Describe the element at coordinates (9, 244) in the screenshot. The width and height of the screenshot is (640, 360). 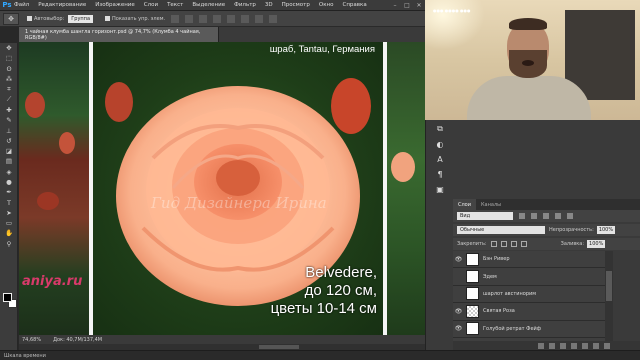
I see `zoom-tool-icon: ⚲` at that location.